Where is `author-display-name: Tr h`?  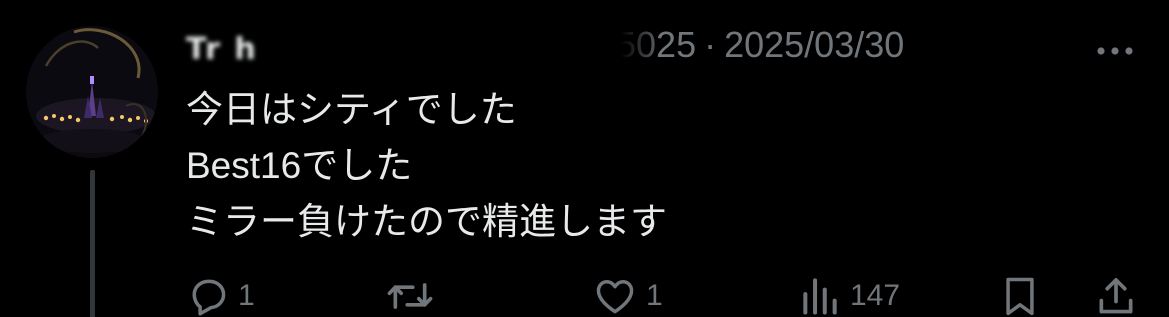
author-display-name: Tr h is located at coordinates (222, 49).